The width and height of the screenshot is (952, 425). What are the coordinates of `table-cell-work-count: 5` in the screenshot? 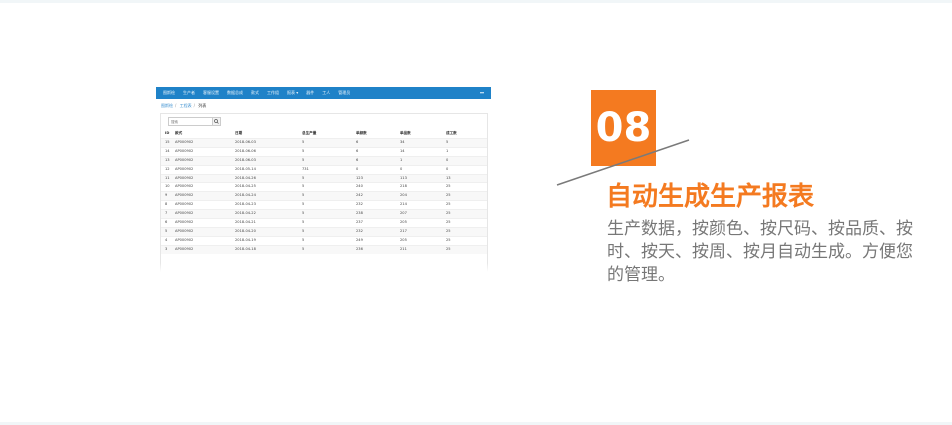 It's located at (464, 142).